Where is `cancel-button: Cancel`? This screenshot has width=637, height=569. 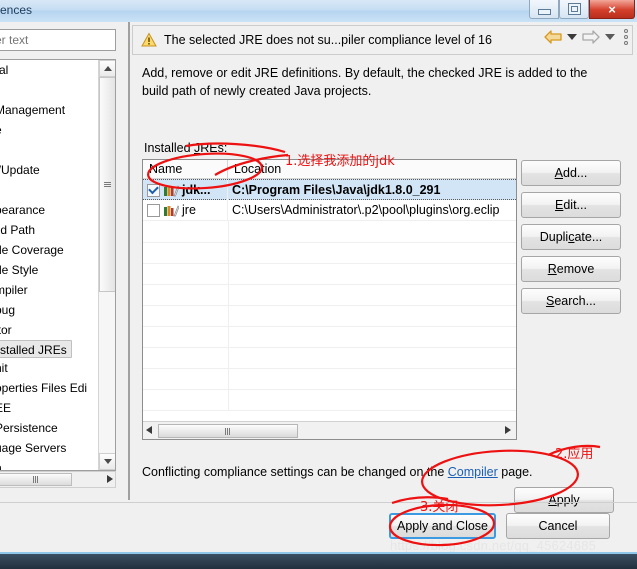 cancel-button: Cancel is located at coordinates (558, 526).